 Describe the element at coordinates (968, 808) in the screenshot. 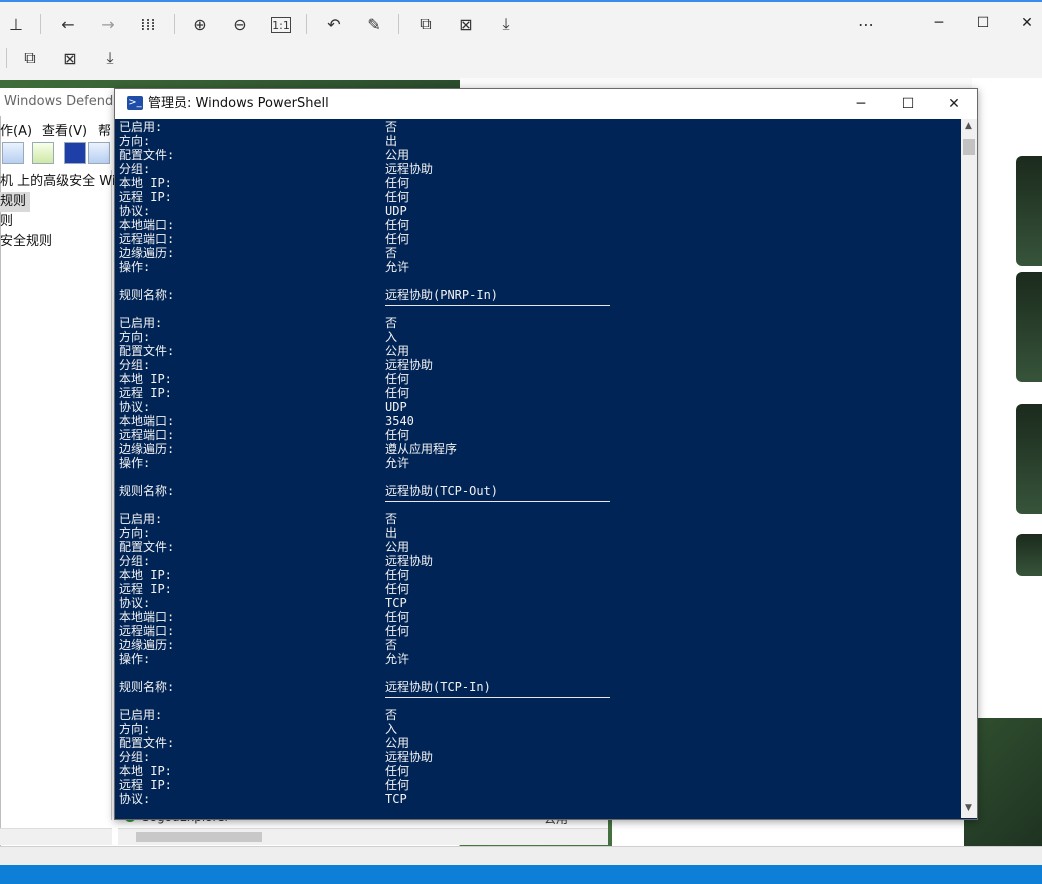

I see `scroll-down-icon: ▼` at that location.